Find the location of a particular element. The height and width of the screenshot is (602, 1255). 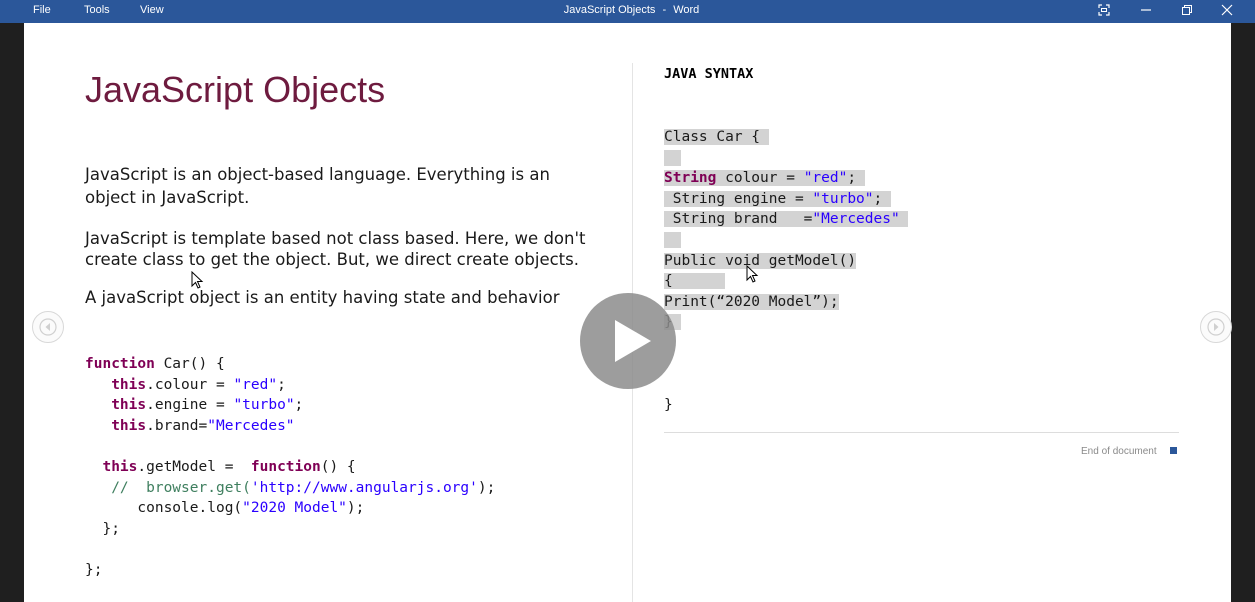

document-end-rule is located at coordinates (921, 432).